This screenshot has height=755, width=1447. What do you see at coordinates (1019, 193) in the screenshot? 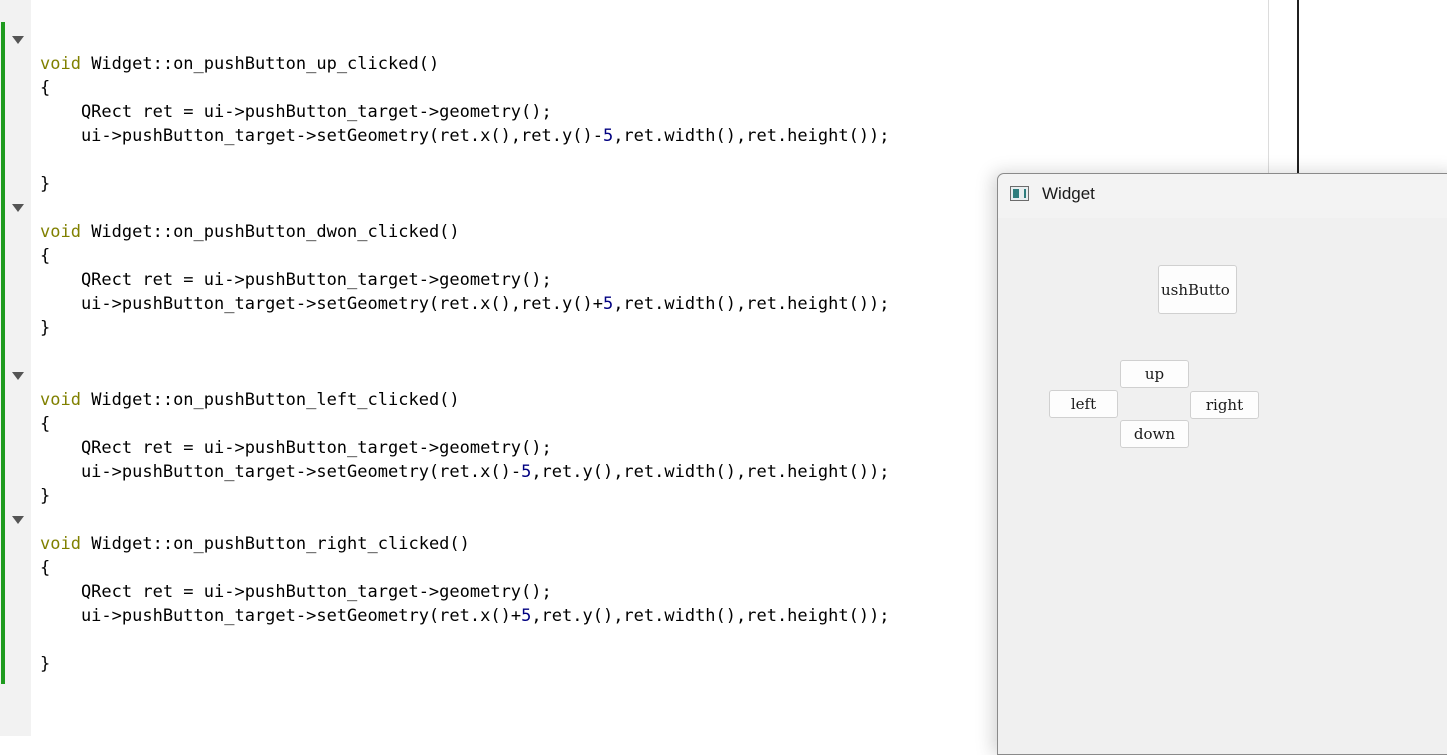
I see `qt-window-icon` at bounding box center [1019, 193].